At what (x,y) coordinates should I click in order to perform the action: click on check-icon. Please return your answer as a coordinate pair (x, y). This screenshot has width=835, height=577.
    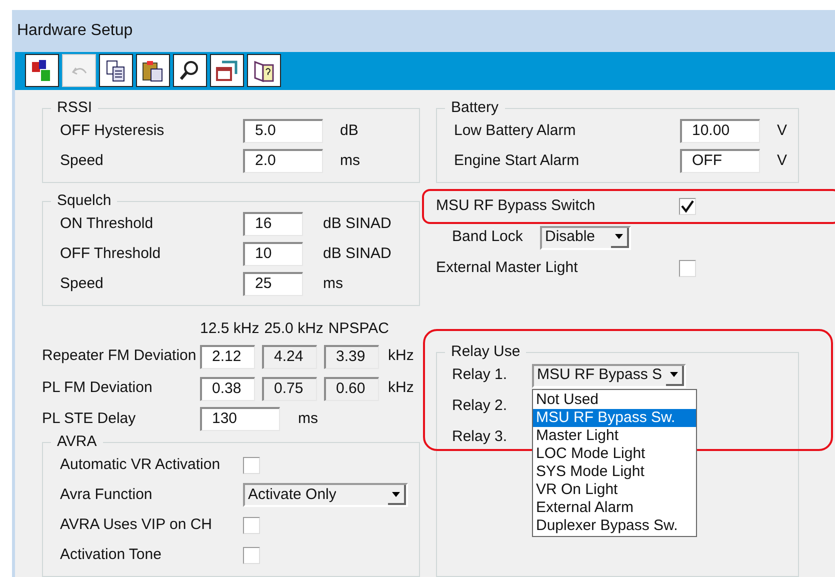
    Looking at the image, I should click on (687, 206).